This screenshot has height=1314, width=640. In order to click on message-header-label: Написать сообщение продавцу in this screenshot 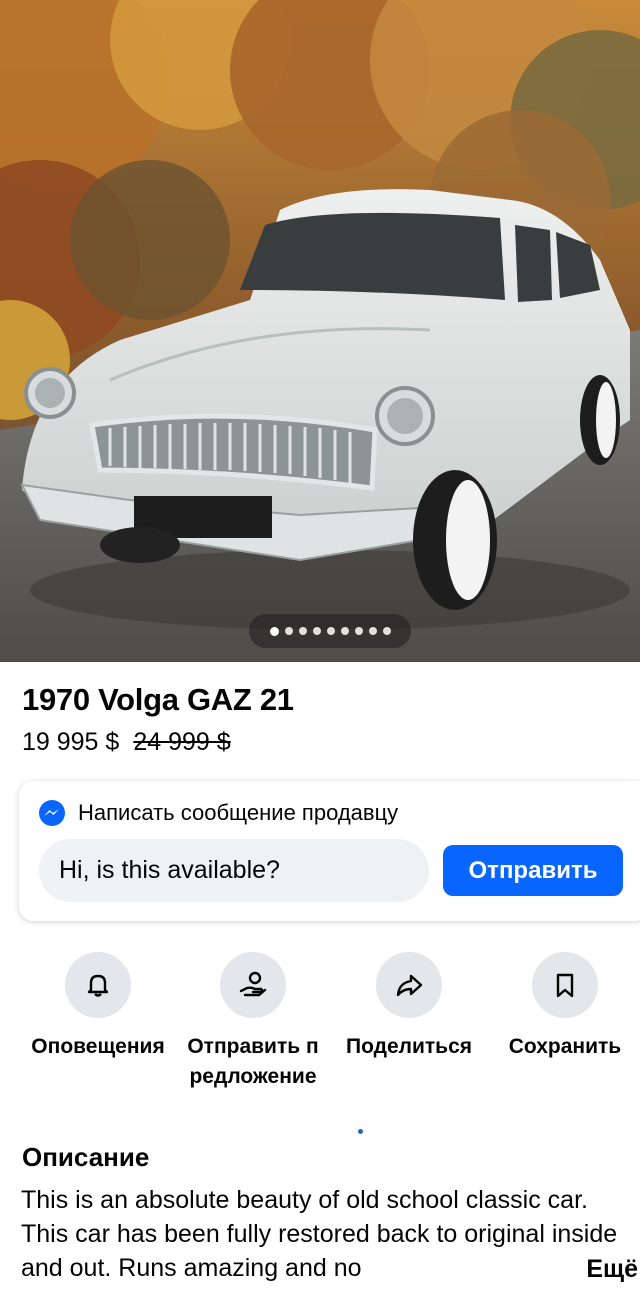, I will do `click(238, 812)`.